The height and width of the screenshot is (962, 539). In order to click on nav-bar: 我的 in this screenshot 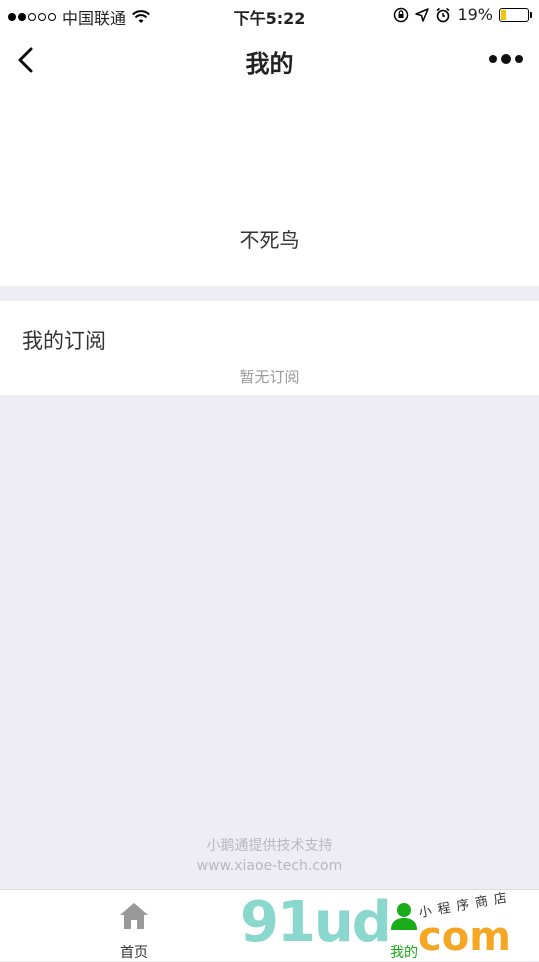, I will do `click(269, 60)`.